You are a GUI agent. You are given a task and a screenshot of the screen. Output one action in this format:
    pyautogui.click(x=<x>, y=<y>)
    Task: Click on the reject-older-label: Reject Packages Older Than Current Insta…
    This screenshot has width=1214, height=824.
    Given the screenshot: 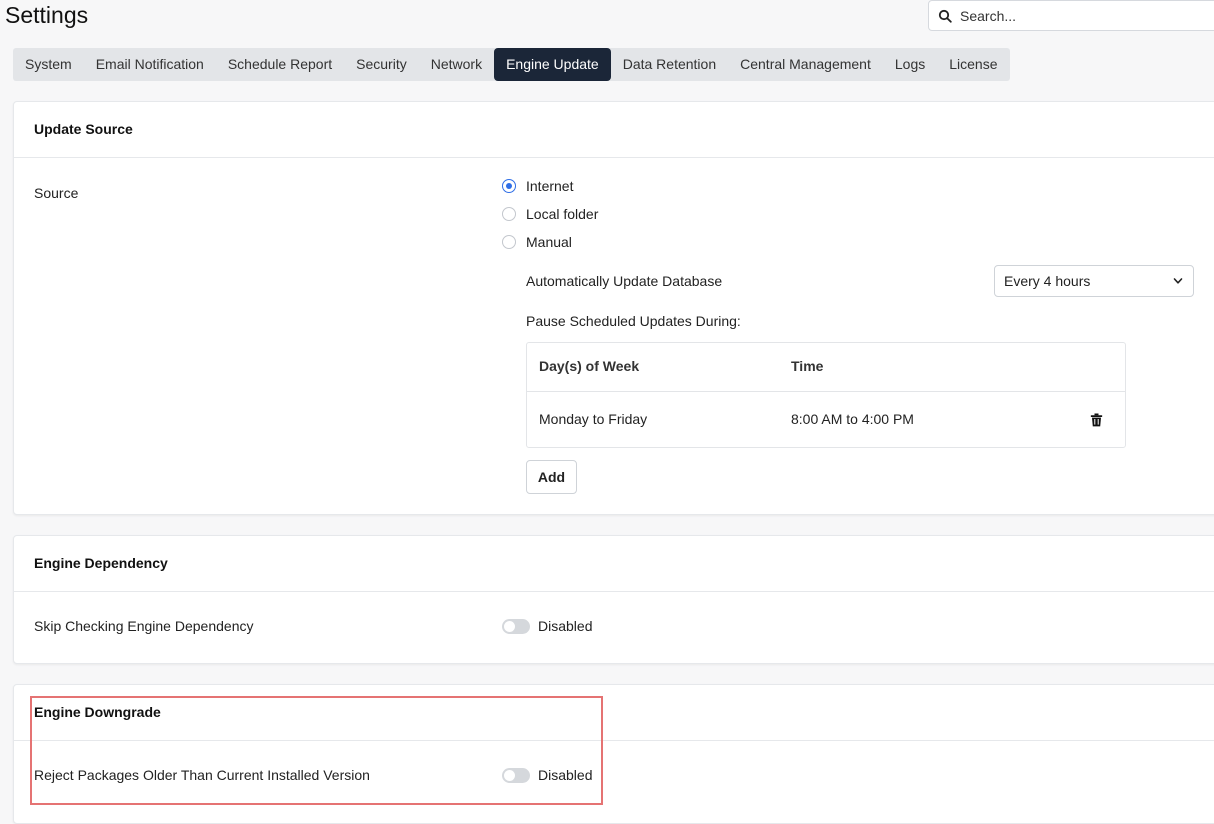 What is the action you would take?
    pyautogui.click(x=202, y=775)
    